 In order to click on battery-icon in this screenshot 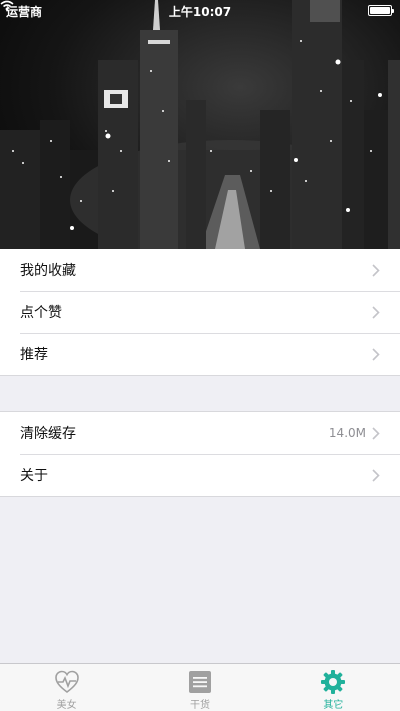, I will do `click(381, 10)`.